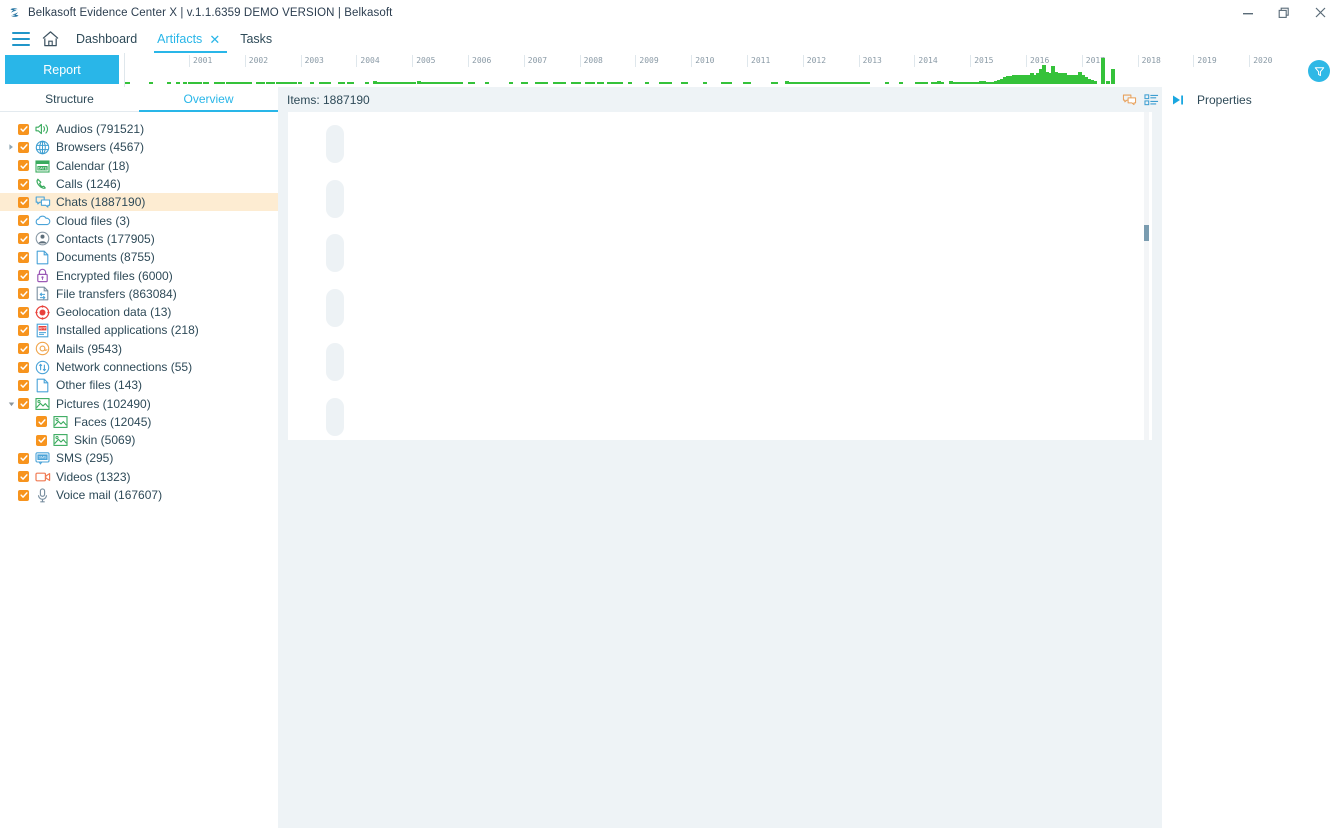 The width and height of the screenshot is (1338, 828). What do you see at coordinates (139, 330) in the screenshot?
I see `tree-item: APP Installed applications (218)` at bounding box center [139, 330].